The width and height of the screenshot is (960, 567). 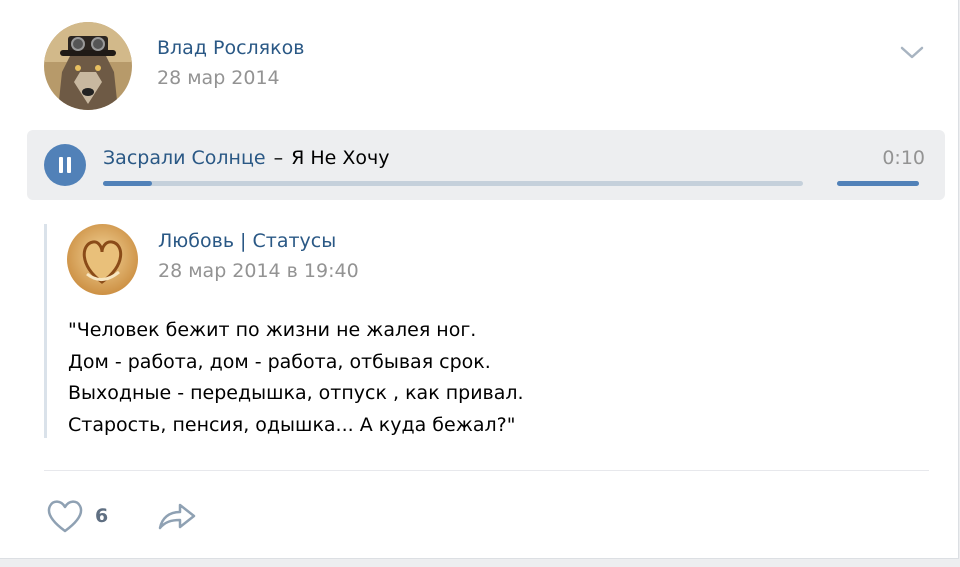 I want to click on chevron-down-icon, so click(x=912, y=52).